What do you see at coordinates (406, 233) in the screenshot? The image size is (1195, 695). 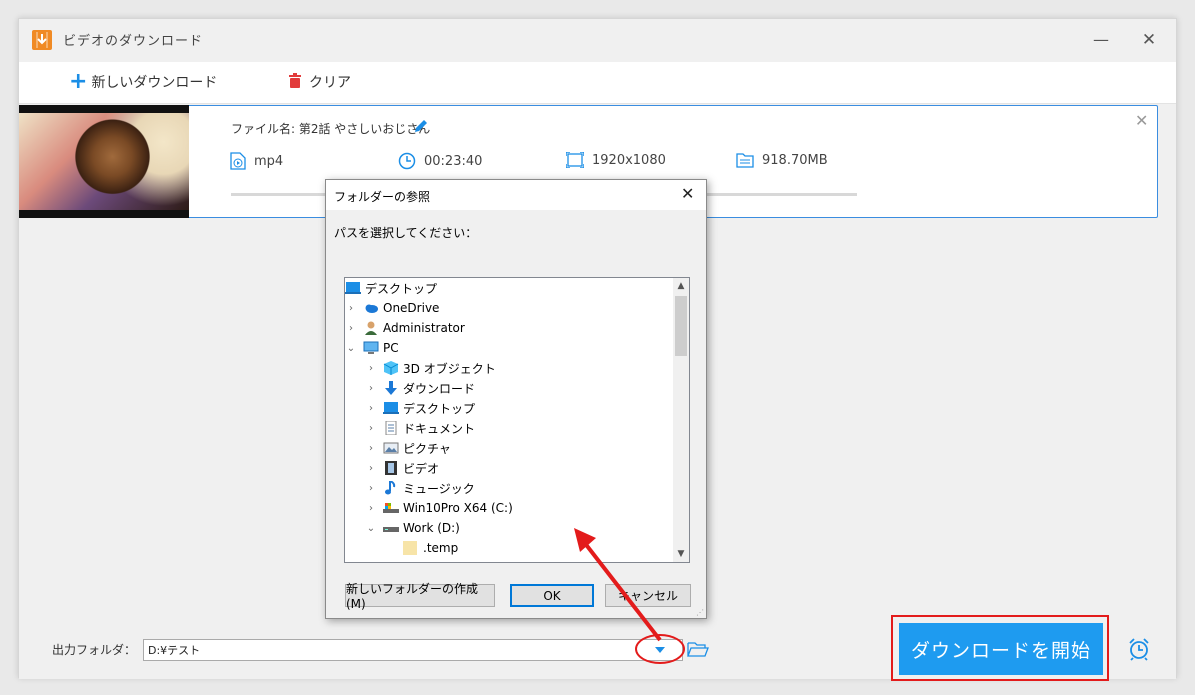 I see `dialog-prompt: パスを選択してください：` at bounding box center [406, 233].